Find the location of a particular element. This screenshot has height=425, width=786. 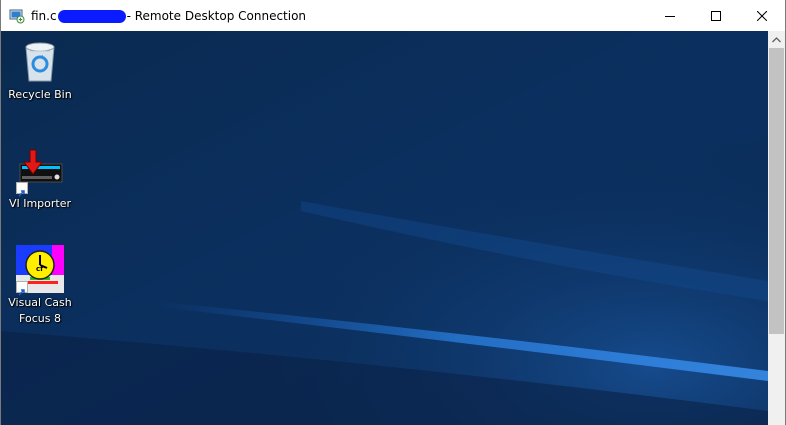

desktop-icon-vi-importer: VI Importer is located at coordinates (40, 179).